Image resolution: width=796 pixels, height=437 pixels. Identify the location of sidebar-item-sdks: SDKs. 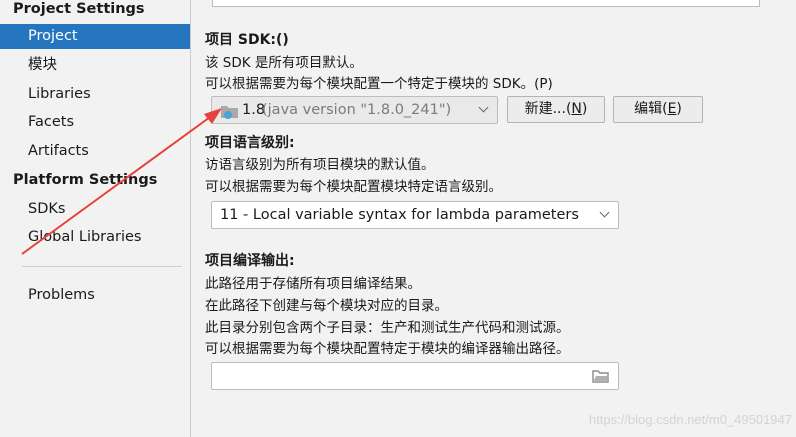
(95, 209).